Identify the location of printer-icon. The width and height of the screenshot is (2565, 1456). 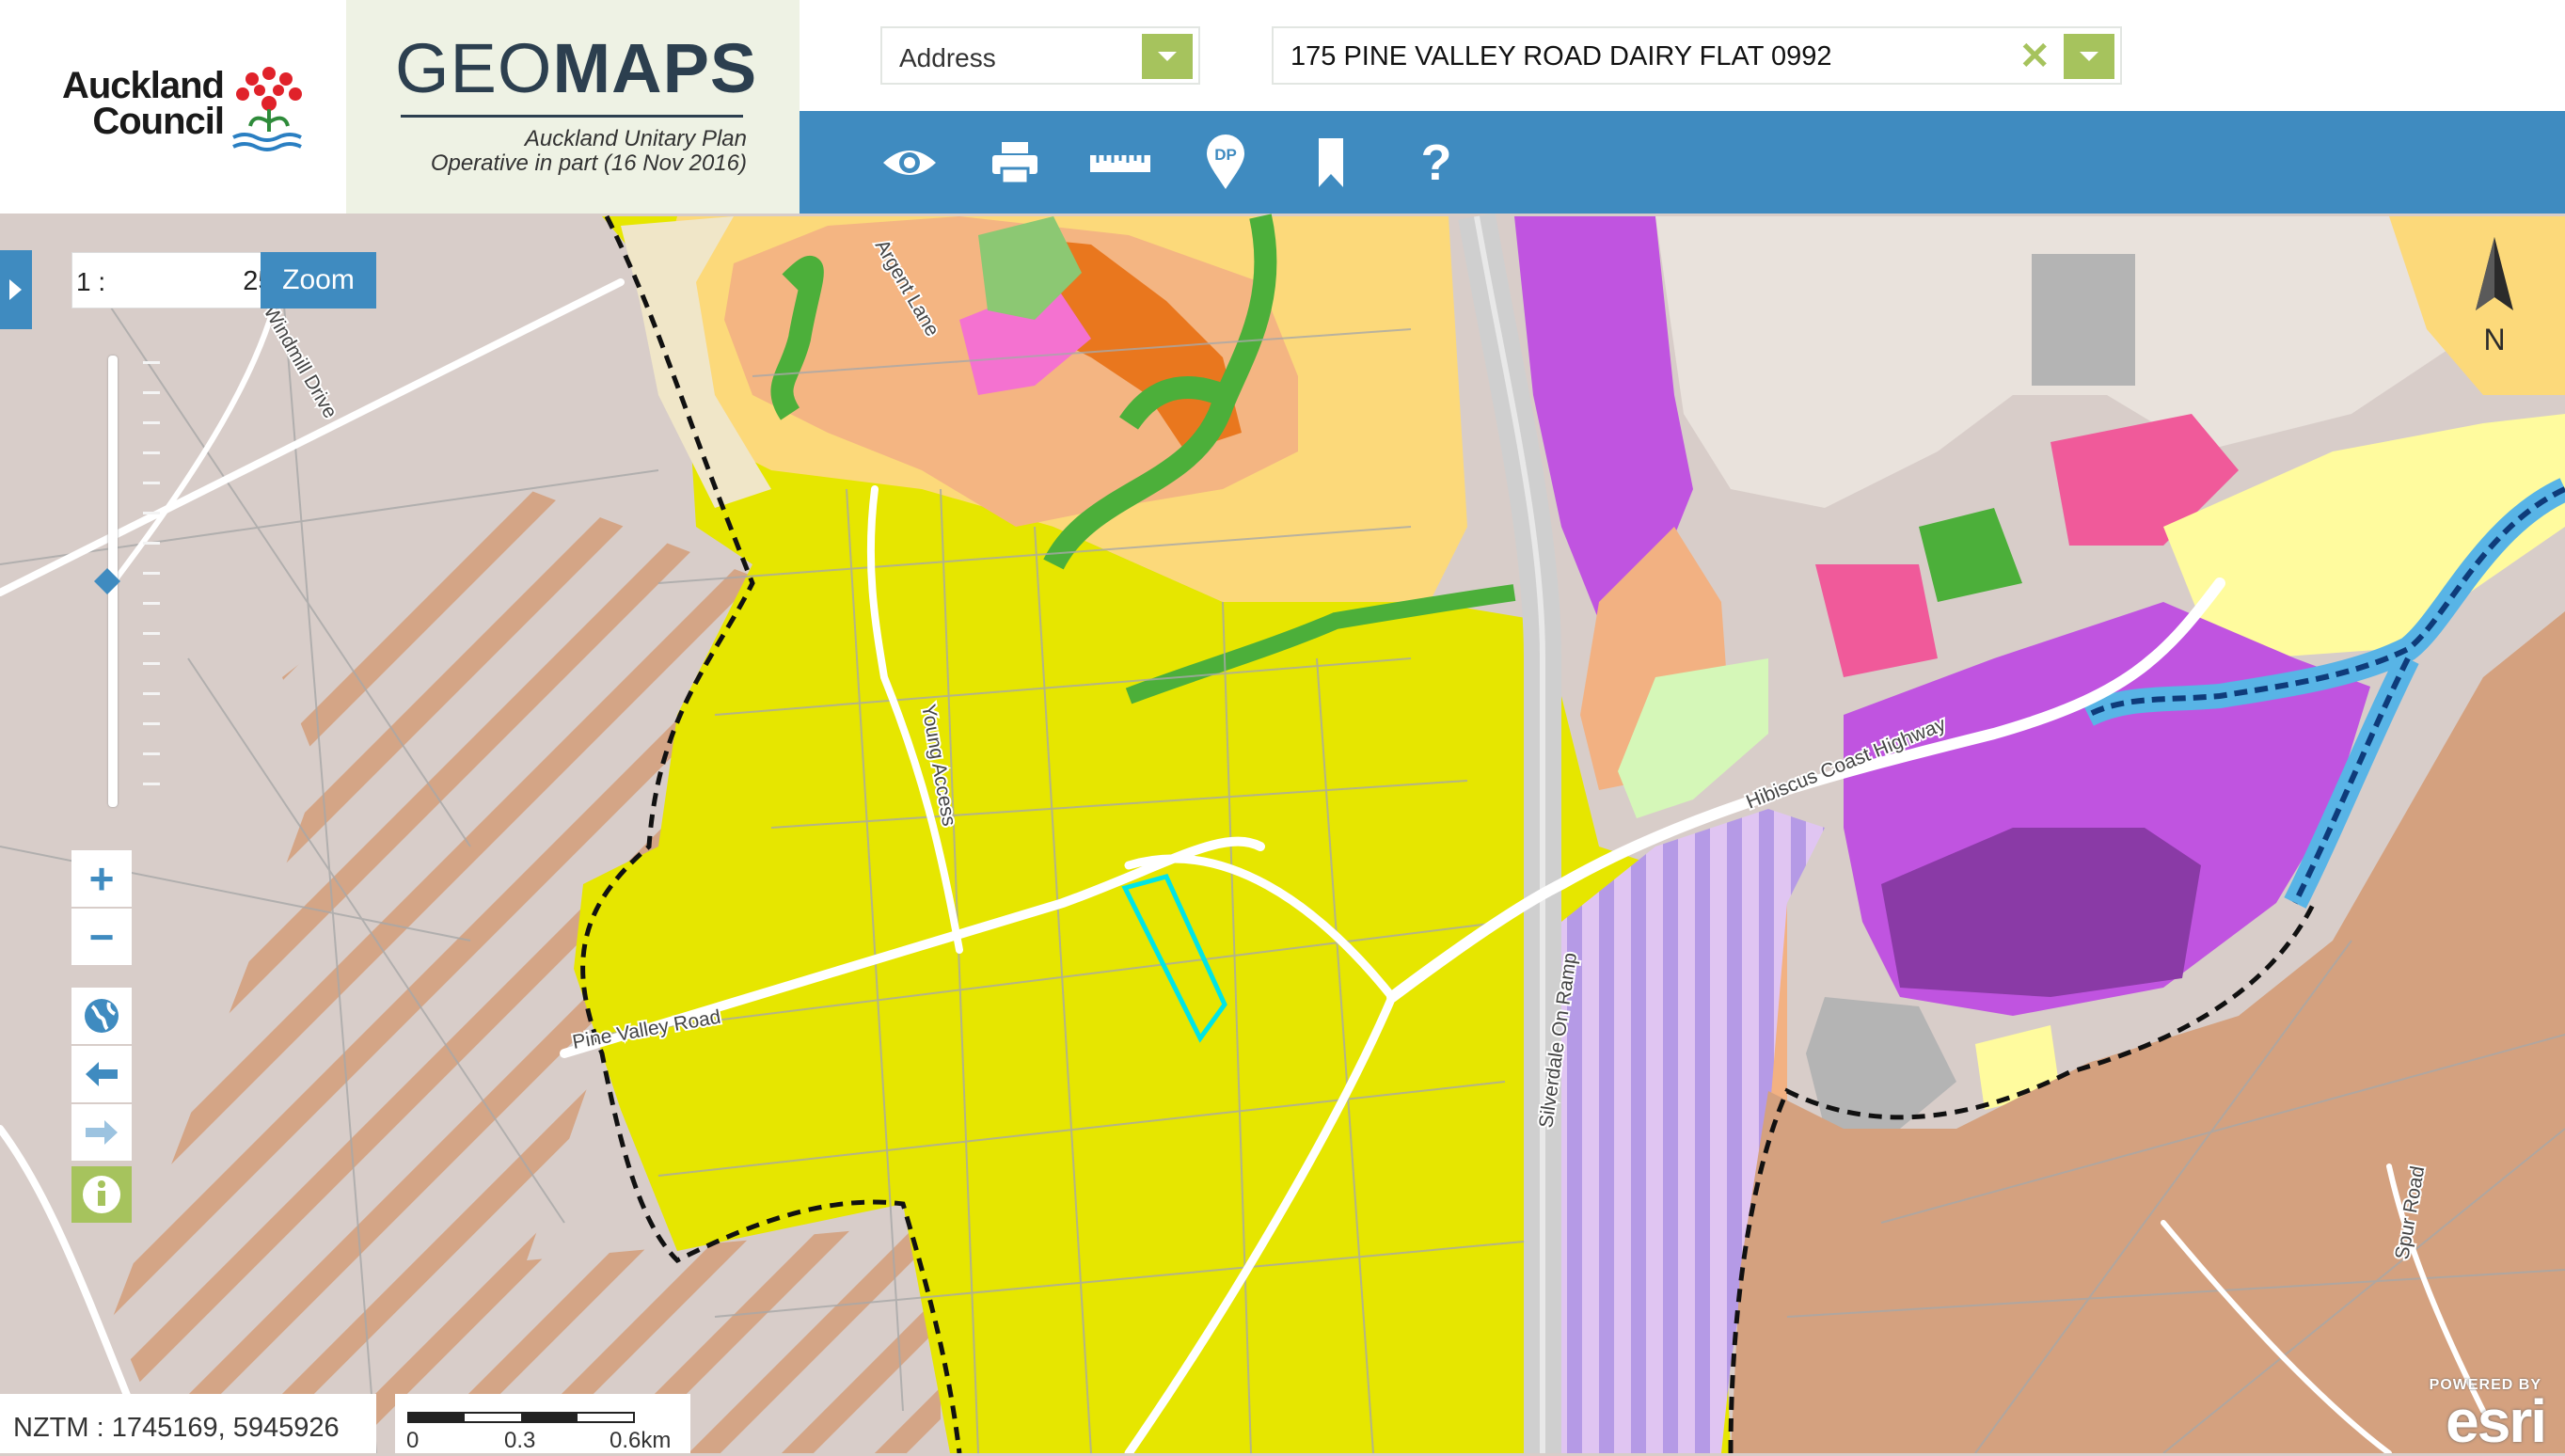
(1014, 163).